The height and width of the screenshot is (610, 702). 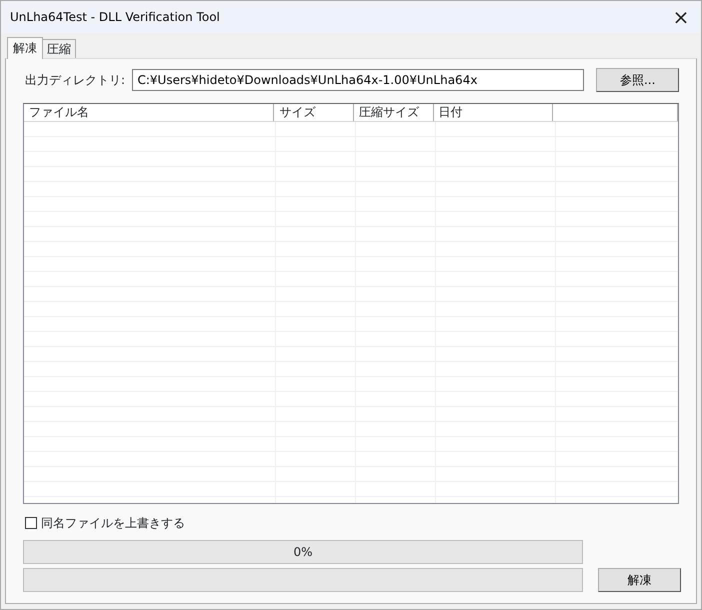 What do you see at coordinates (31, 523) in the screenshot?
I see `overwrite-checkbox` at bounding box center [31, 523].